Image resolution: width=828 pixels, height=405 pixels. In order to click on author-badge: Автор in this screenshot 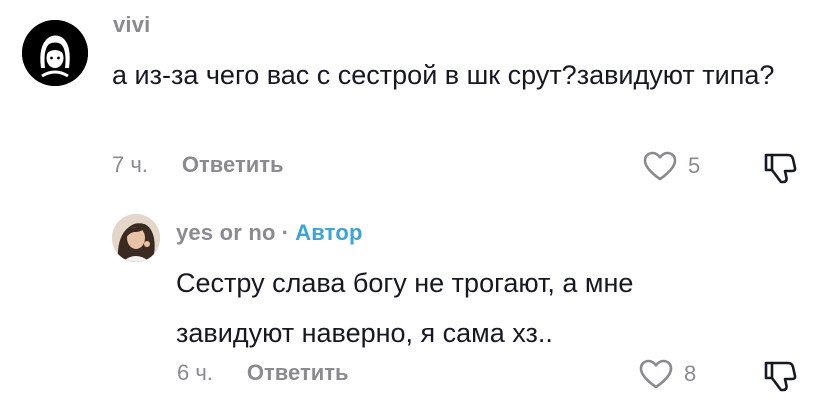, I will do `click(329, 232)`.